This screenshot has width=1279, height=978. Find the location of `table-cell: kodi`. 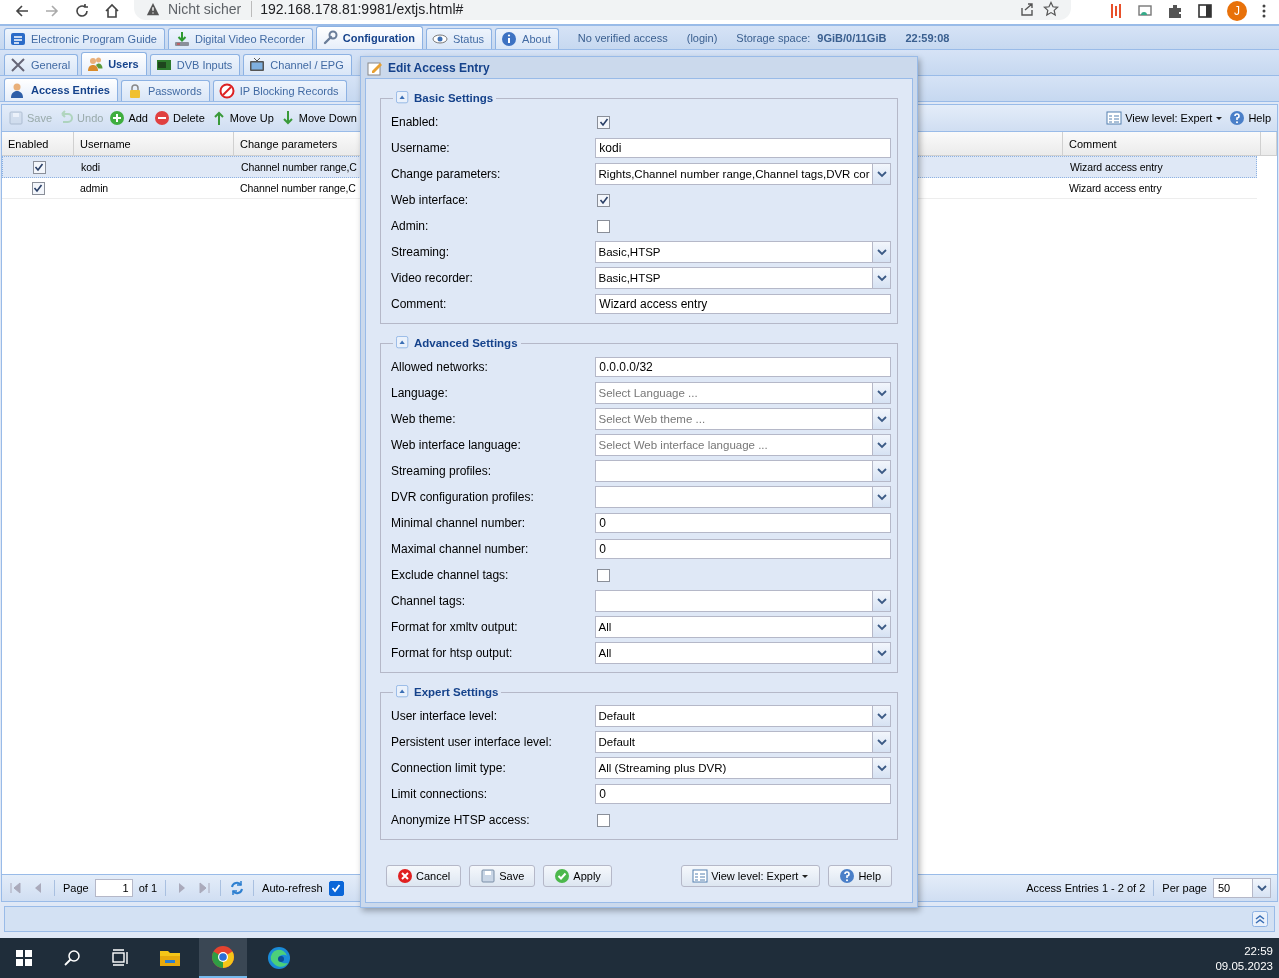

table-cell: kodi is located at coordinates (90, 167).